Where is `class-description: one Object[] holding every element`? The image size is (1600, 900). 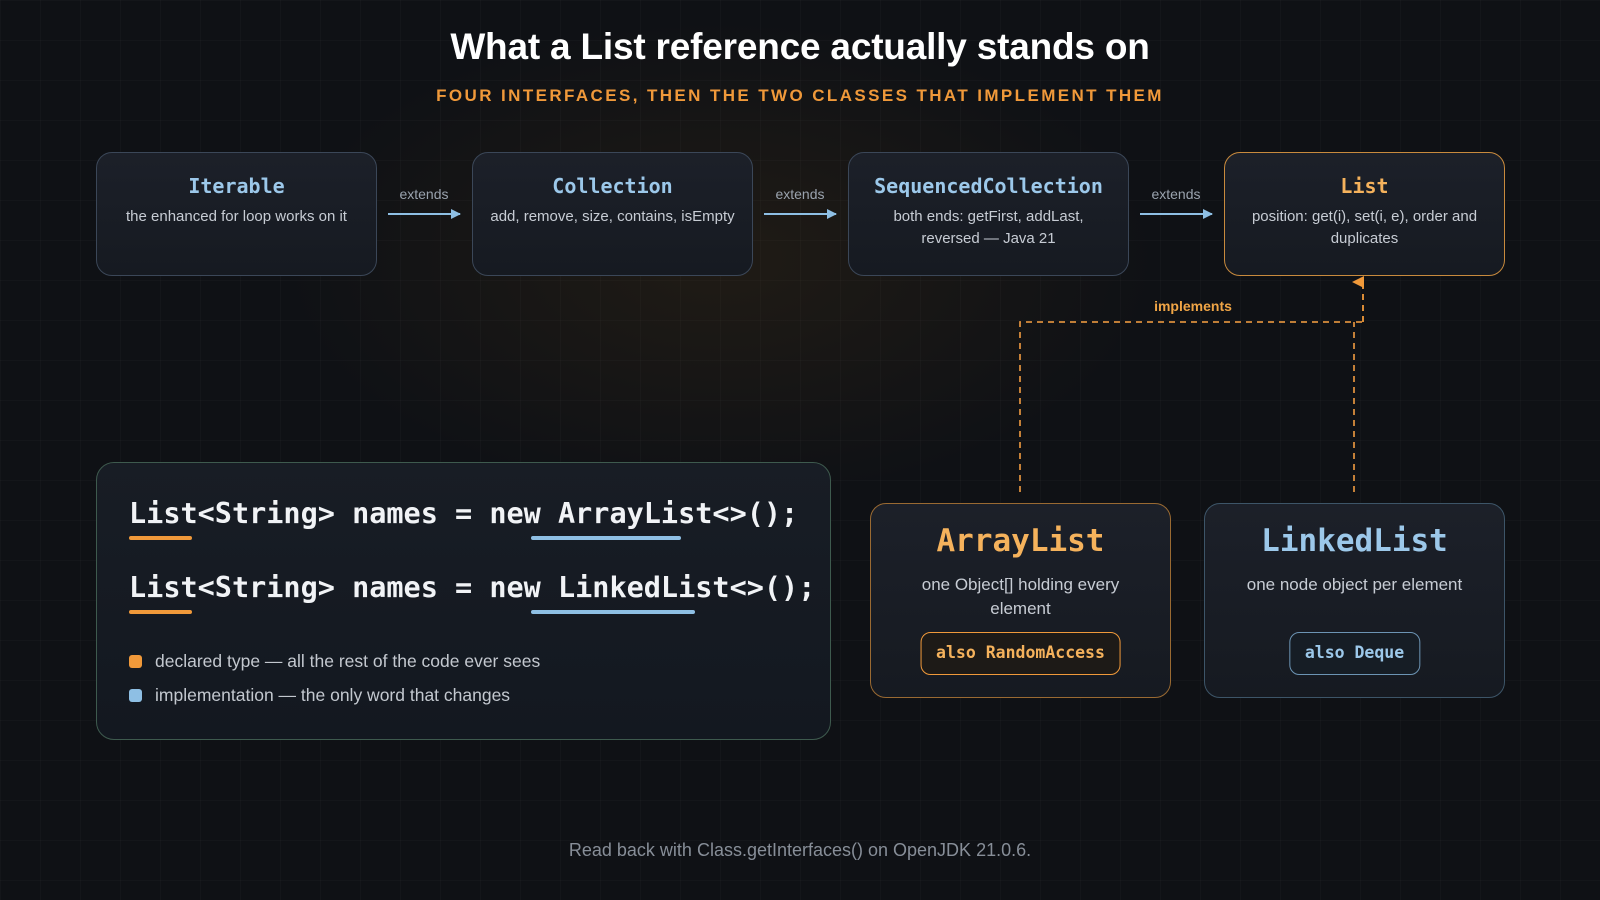 class-description: one Object[] holding every element is located at coordinates (1020, 596).